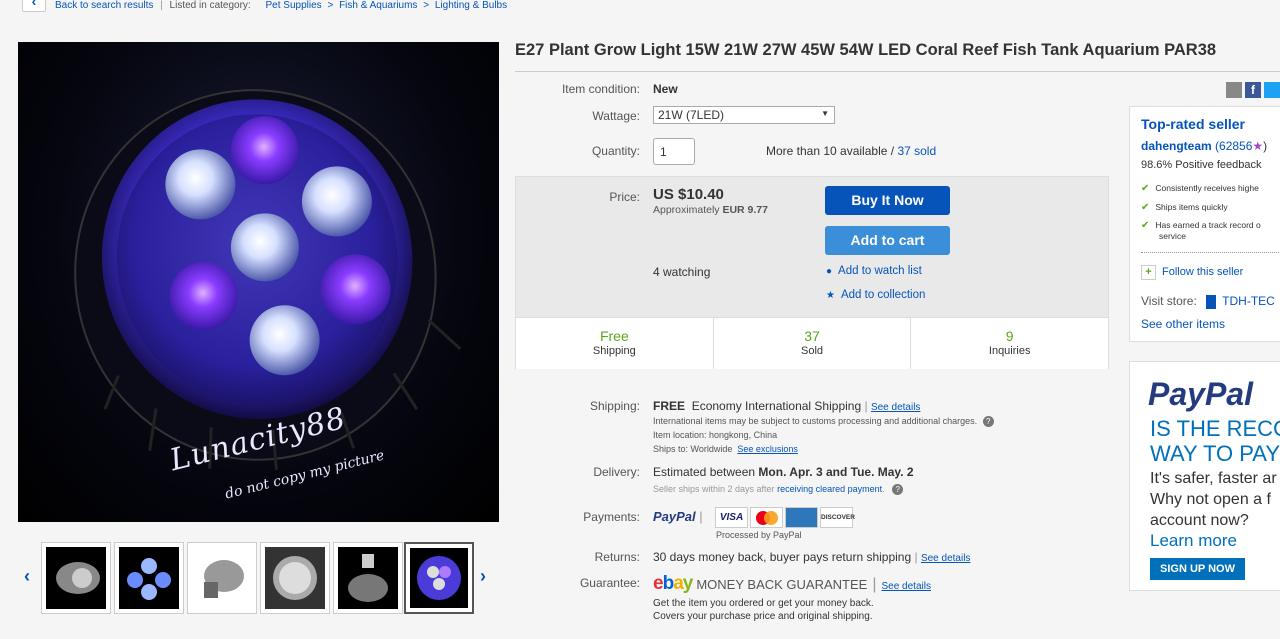  I want to click on visit-store-label: Visit store:, so click(1169, 301).